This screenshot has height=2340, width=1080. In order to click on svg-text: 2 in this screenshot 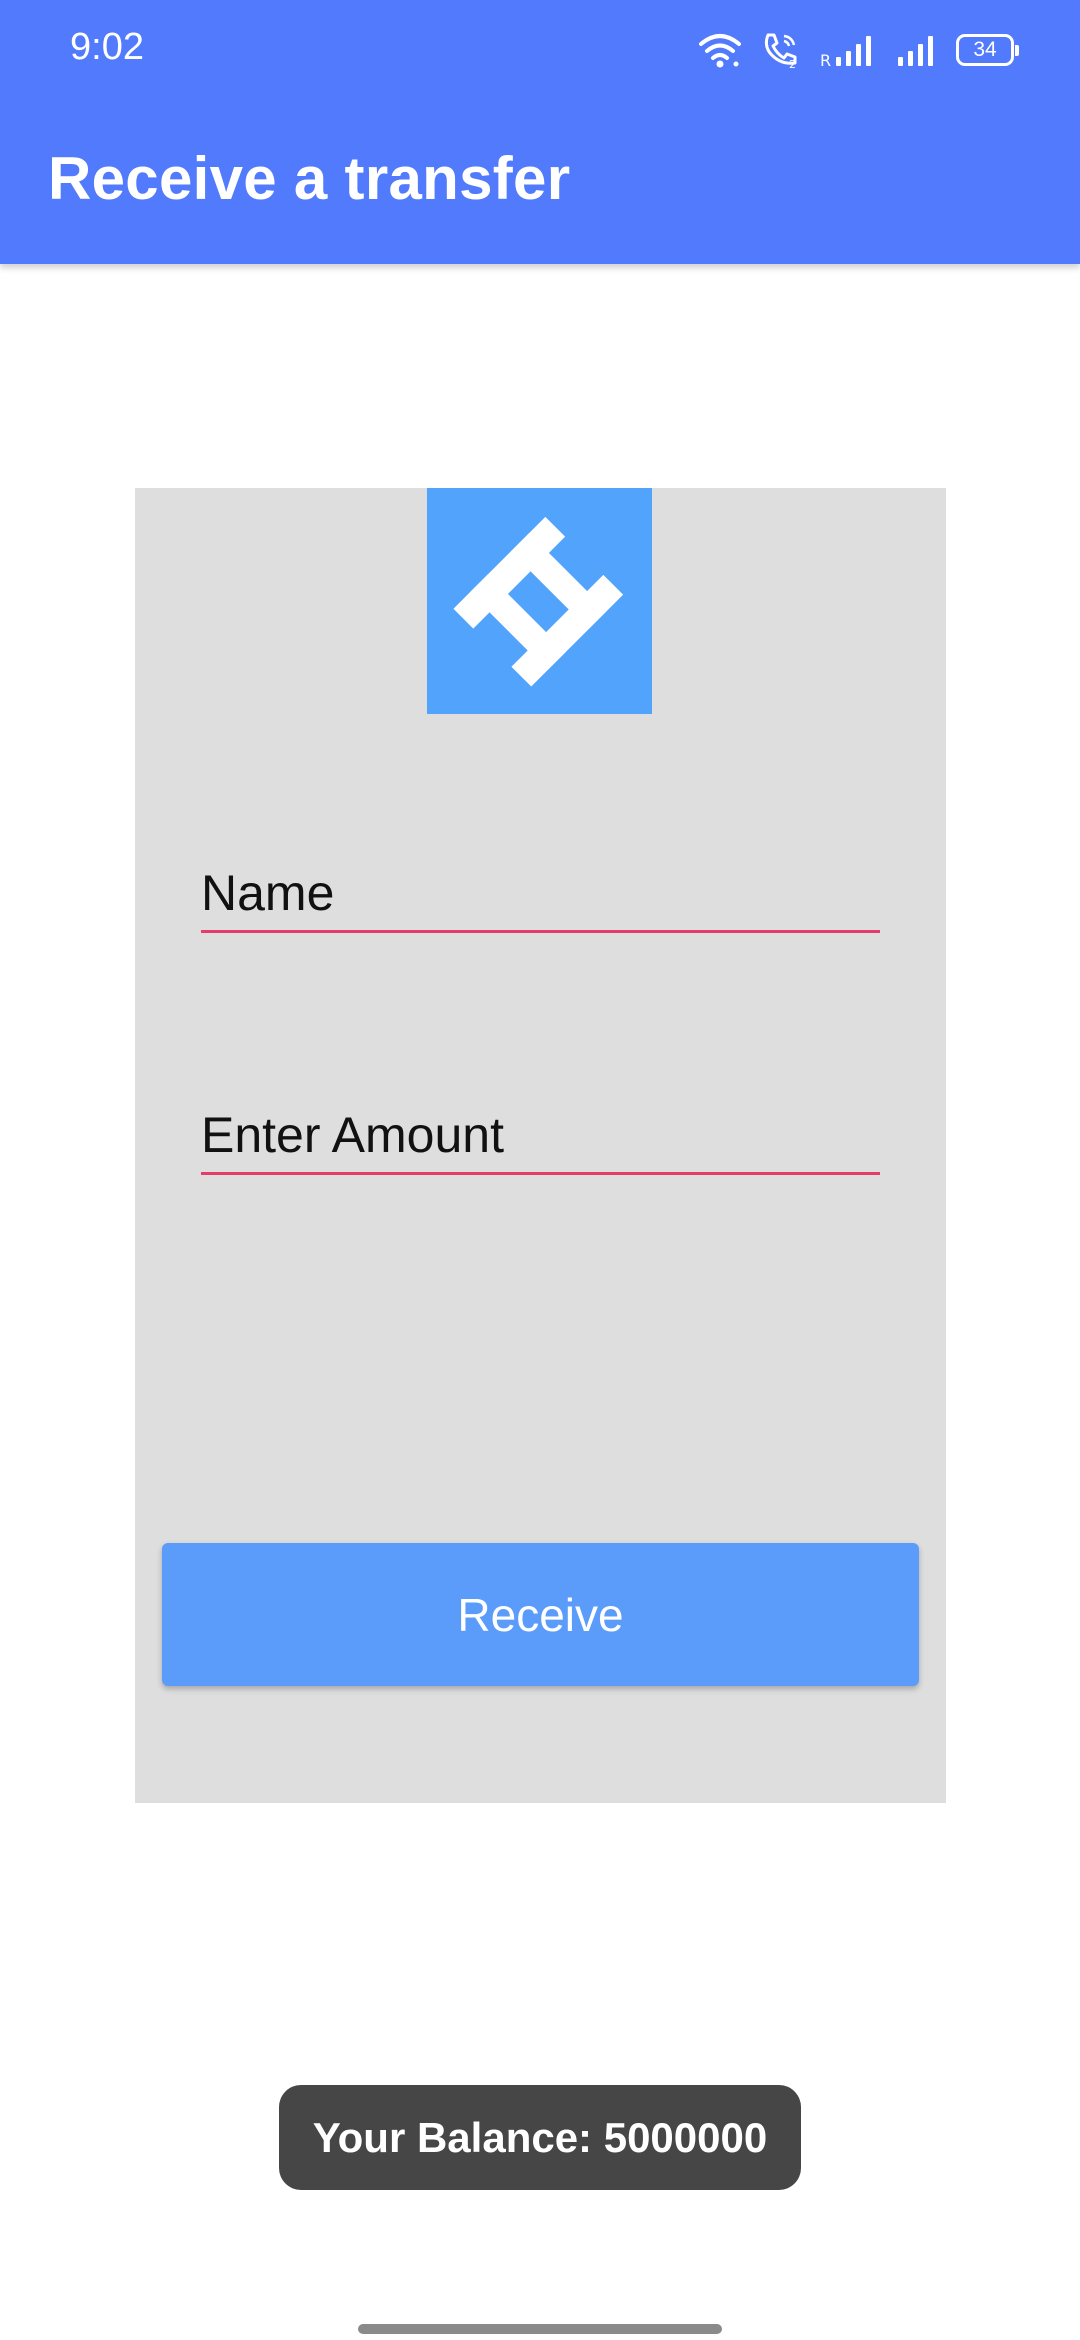, I will do `click(792, 63)`.